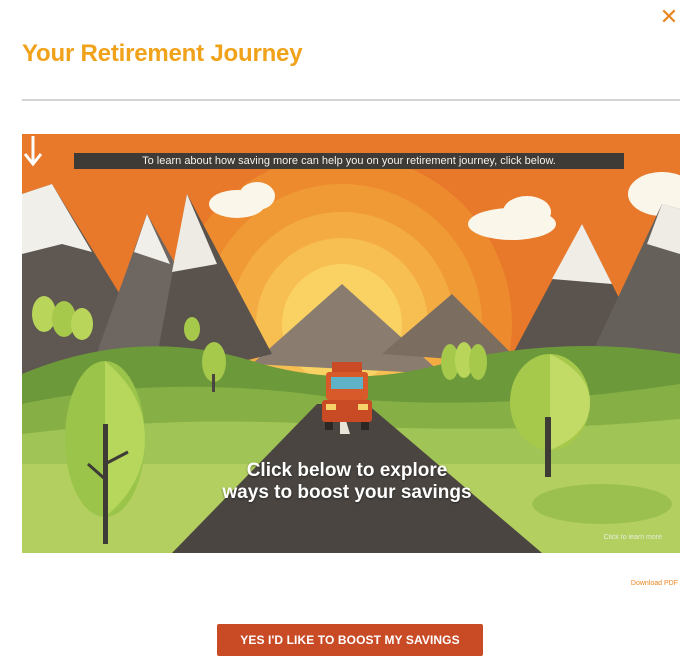 The image size is (688, 659). I want to click on scene-credit: Click to learn more, so click(632, 537).